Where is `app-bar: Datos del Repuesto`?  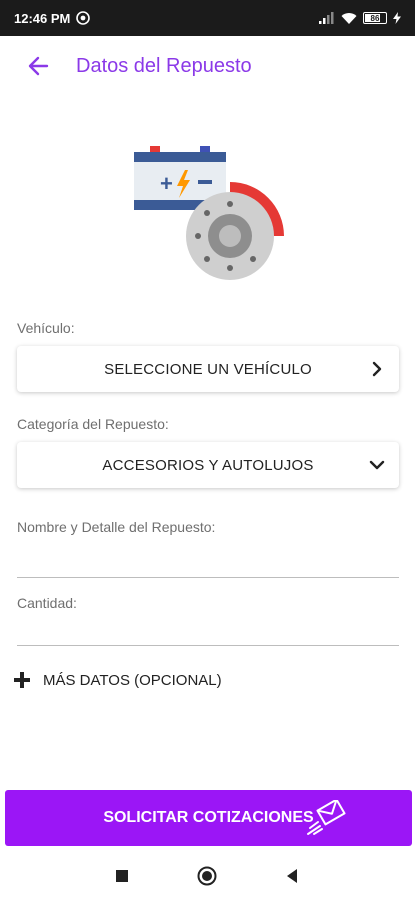 app-bar: Datos del Repuesto is located at coordinates (207, 66).